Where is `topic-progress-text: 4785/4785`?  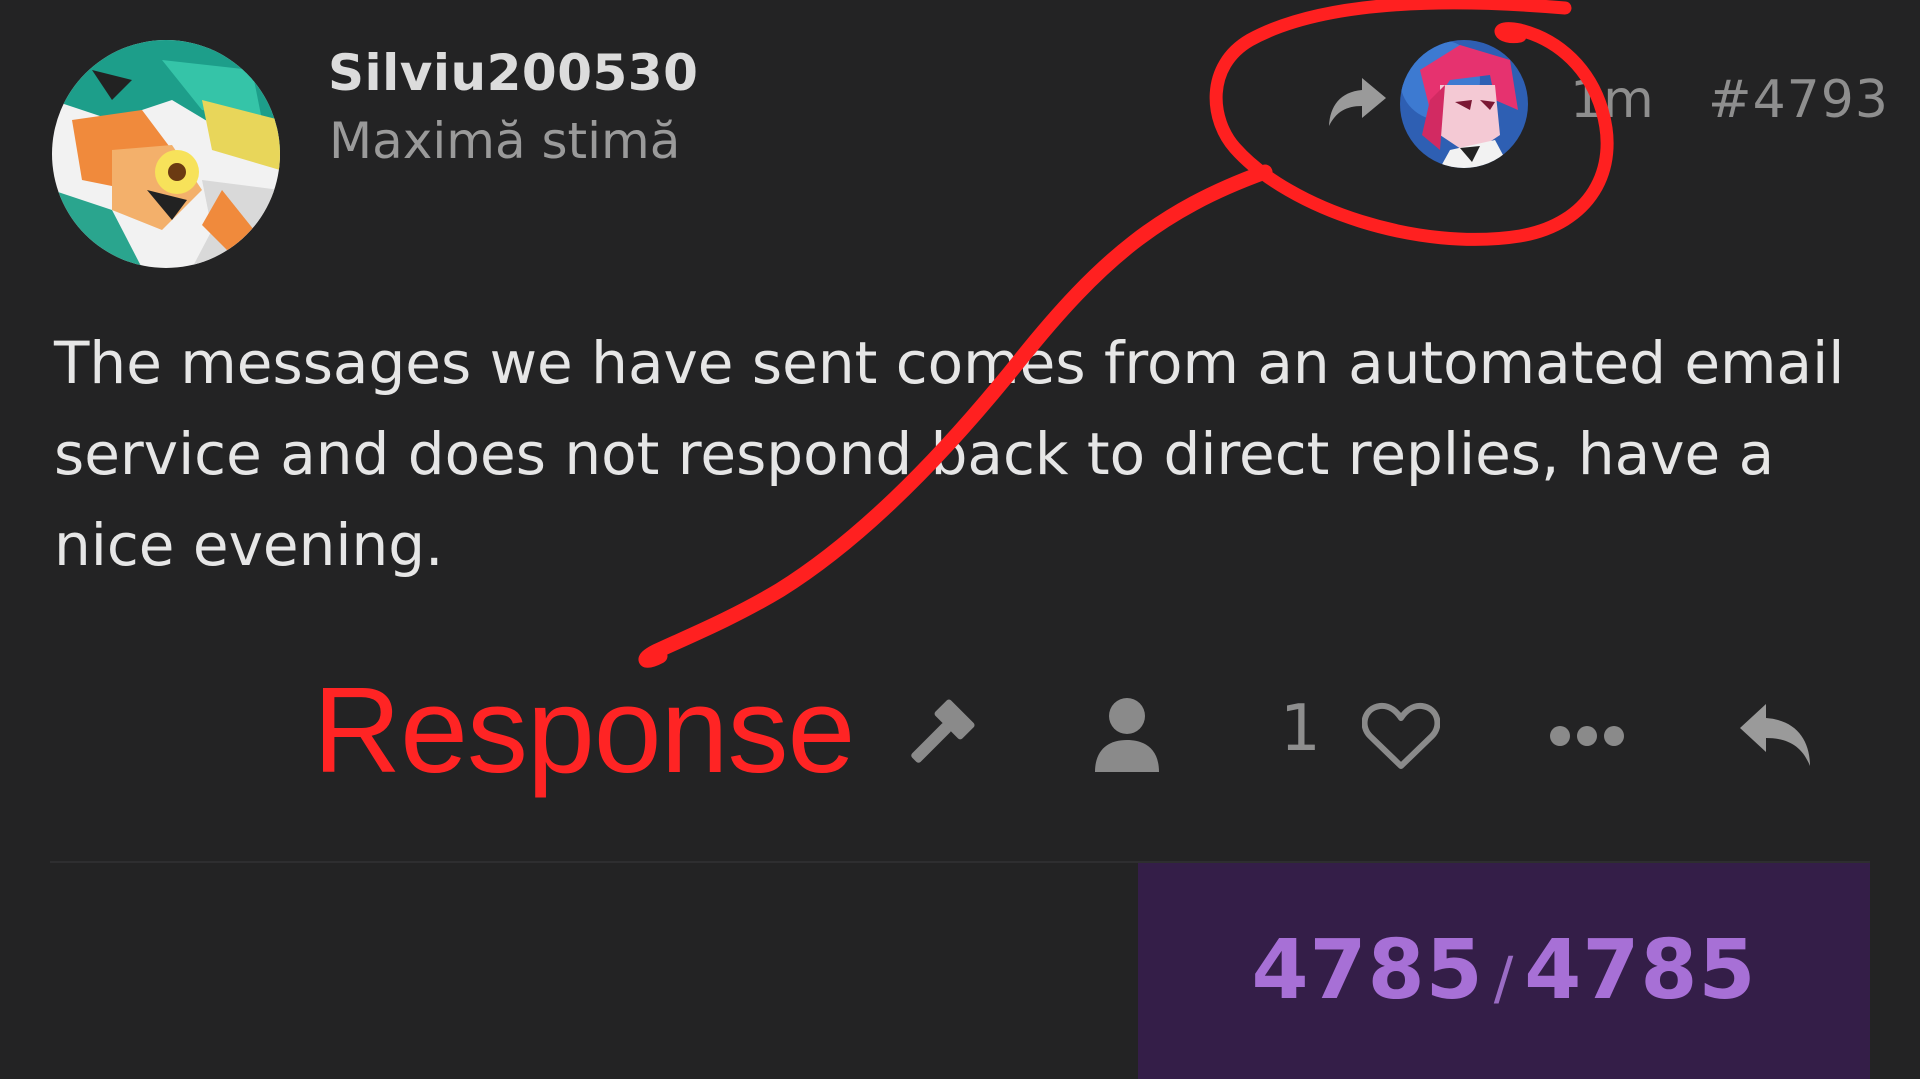
topic-progress-text: 4785/4785 is located at coordinates (1504, 970).